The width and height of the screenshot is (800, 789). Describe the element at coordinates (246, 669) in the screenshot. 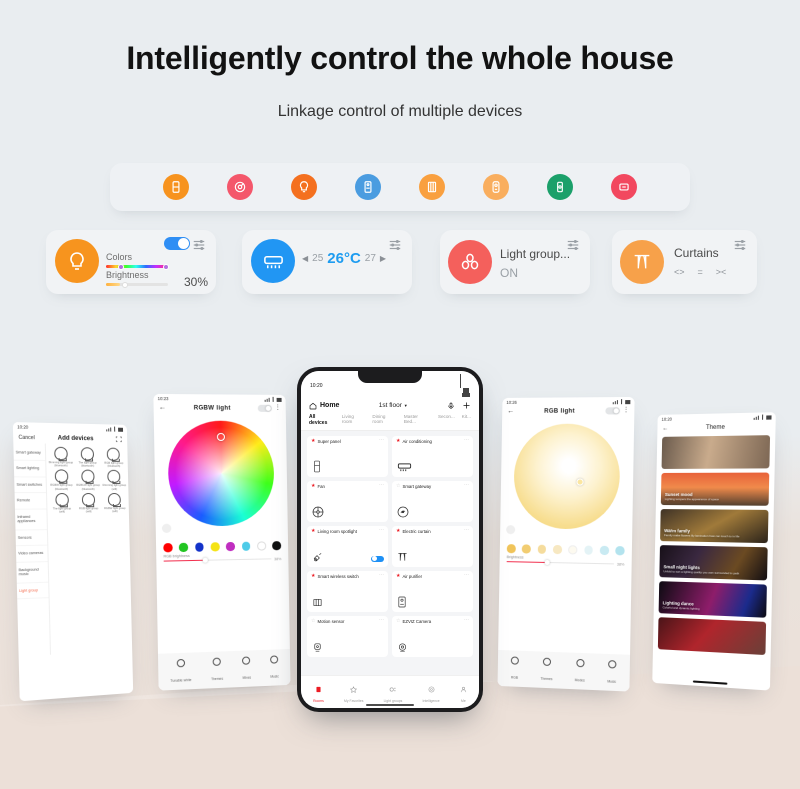

I see `tab-mixes: Mixes` at that location.